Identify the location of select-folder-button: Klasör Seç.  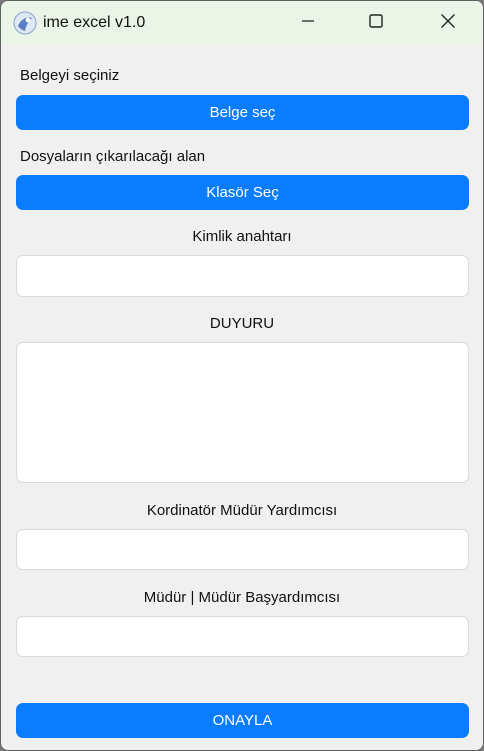
(242, 192).